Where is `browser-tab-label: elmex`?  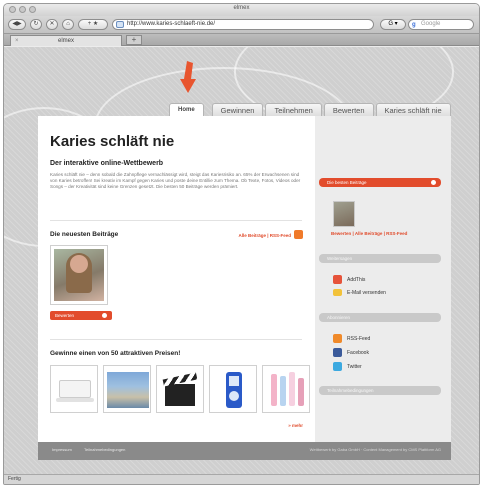
browser-tab-label: elmex is located at coordinates (65, 41).